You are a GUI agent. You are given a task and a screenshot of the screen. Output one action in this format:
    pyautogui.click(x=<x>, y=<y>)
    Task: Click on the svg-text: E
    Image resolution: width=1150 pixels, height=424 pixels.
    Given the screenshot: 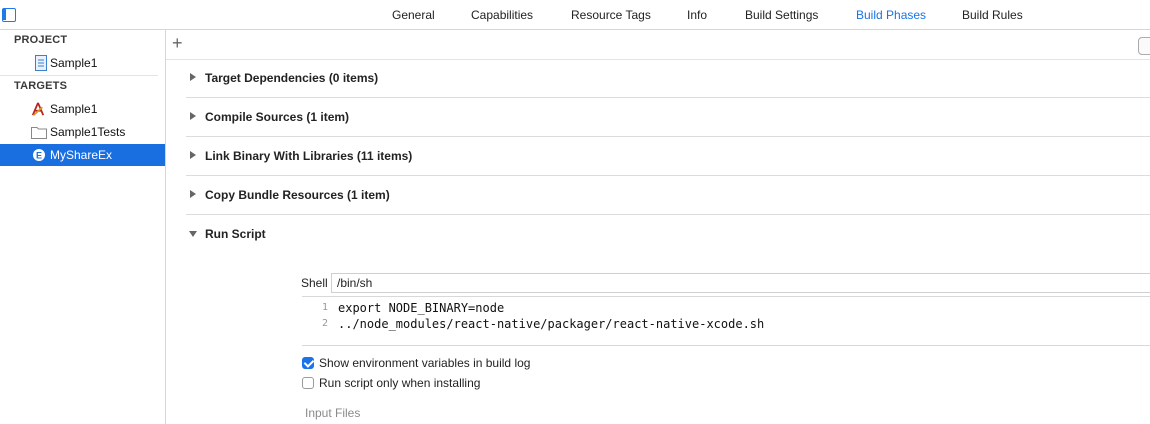 What is the action you would take?
    pyautogui.click(x=39, y=156)
    